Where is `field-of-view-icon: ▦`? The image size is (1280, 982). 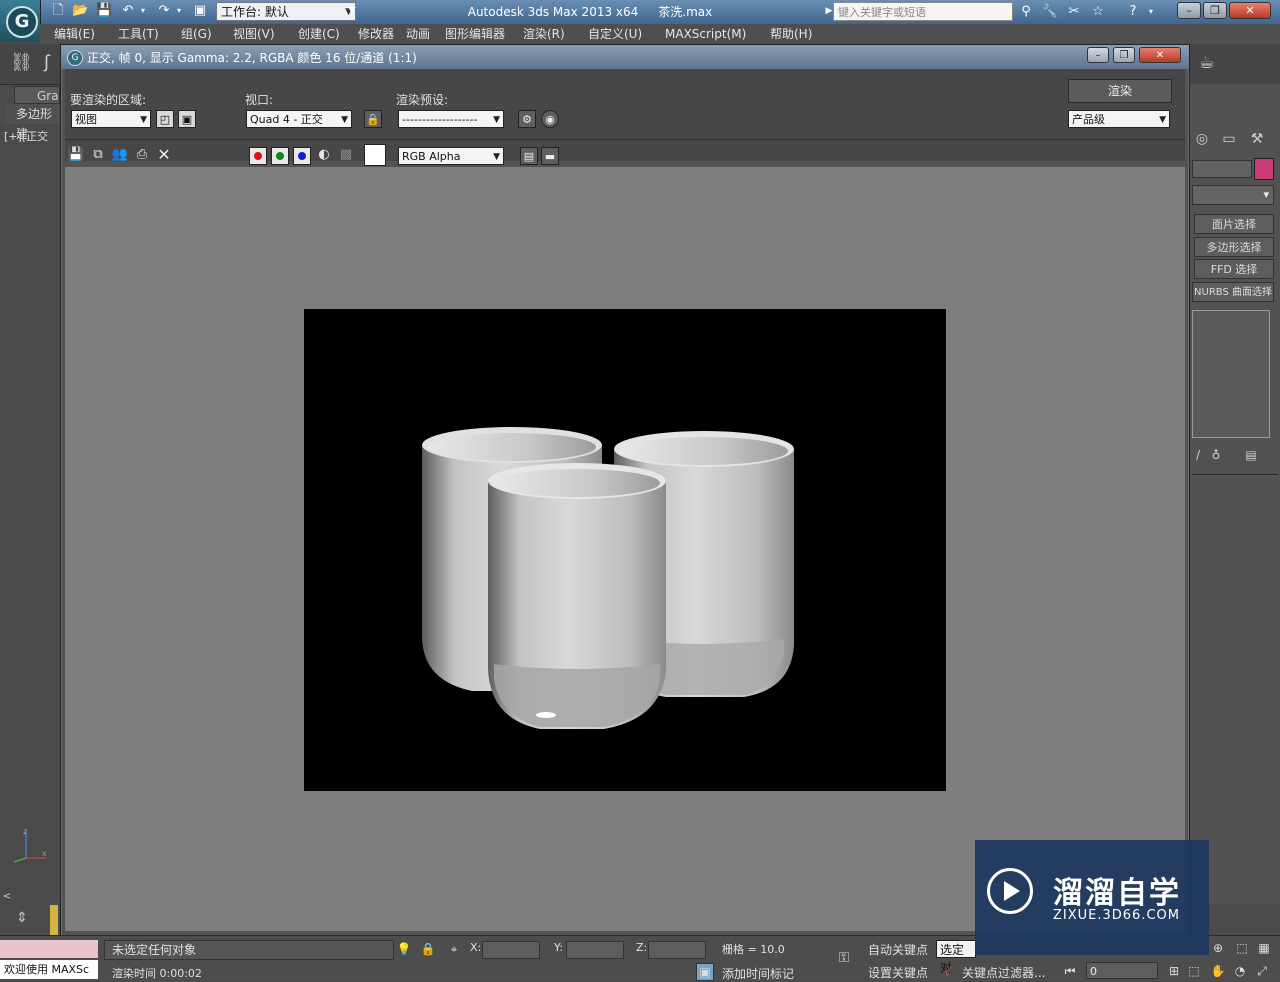 field-of-view-icon: ▦ is located at coordinates (1264, 948).